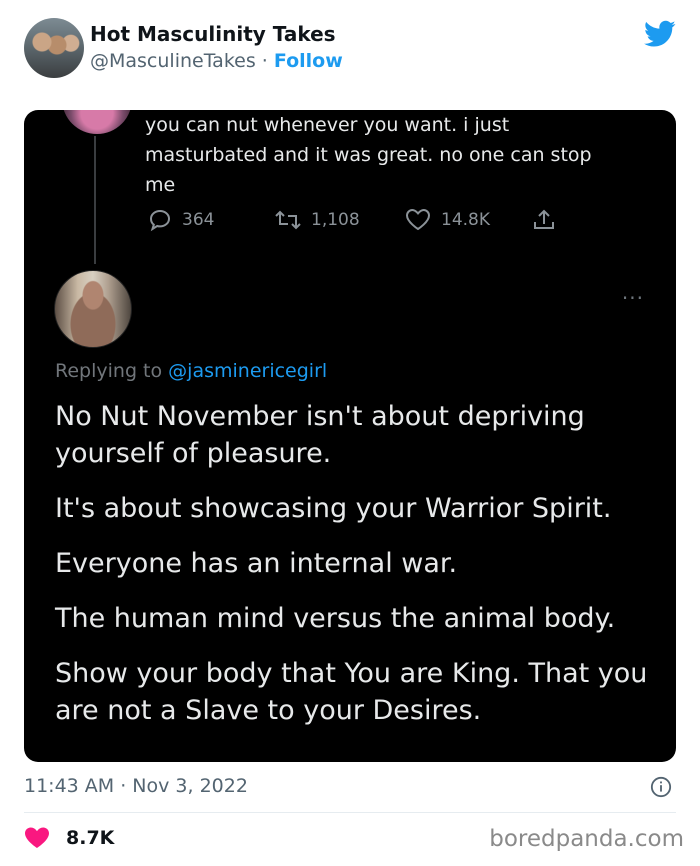  Describe the element at coordinates (54, 48) in the screenshot. I see `account-avatar` at that location.